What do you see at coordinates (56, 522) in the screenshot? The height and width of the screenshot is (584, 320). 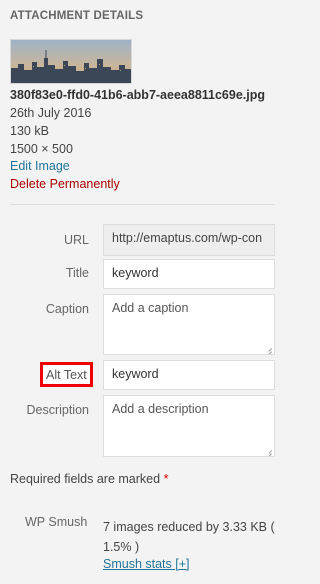 I see `wp-smush-label: WP Smush` at bounding box center [56, 522].